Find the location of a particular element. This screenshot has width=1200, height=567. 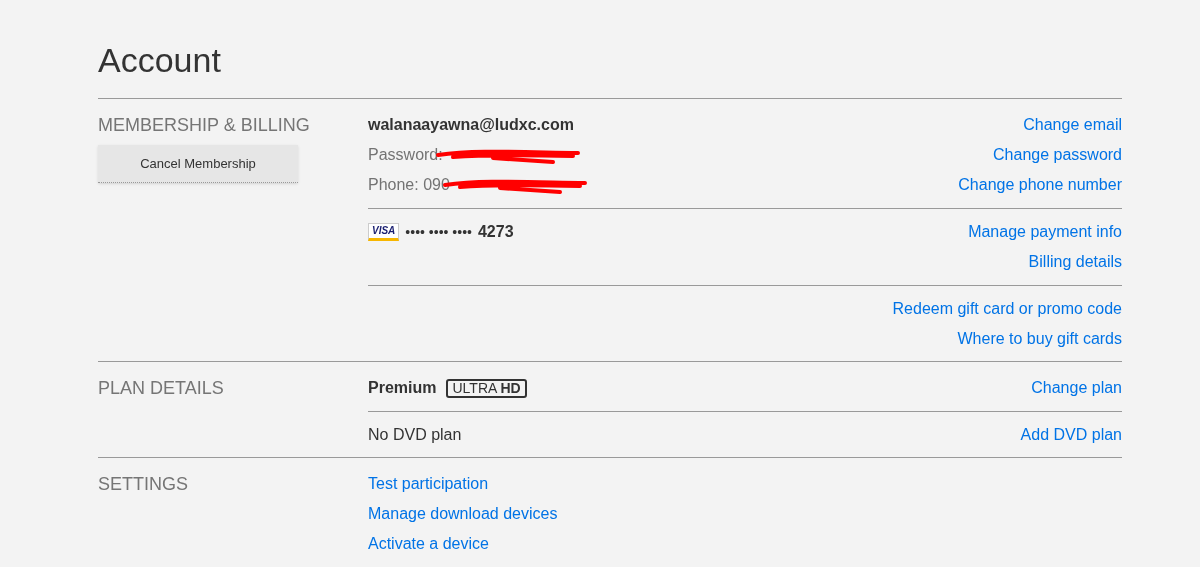

action-link: Change password is located at coordinates (1057, 155).